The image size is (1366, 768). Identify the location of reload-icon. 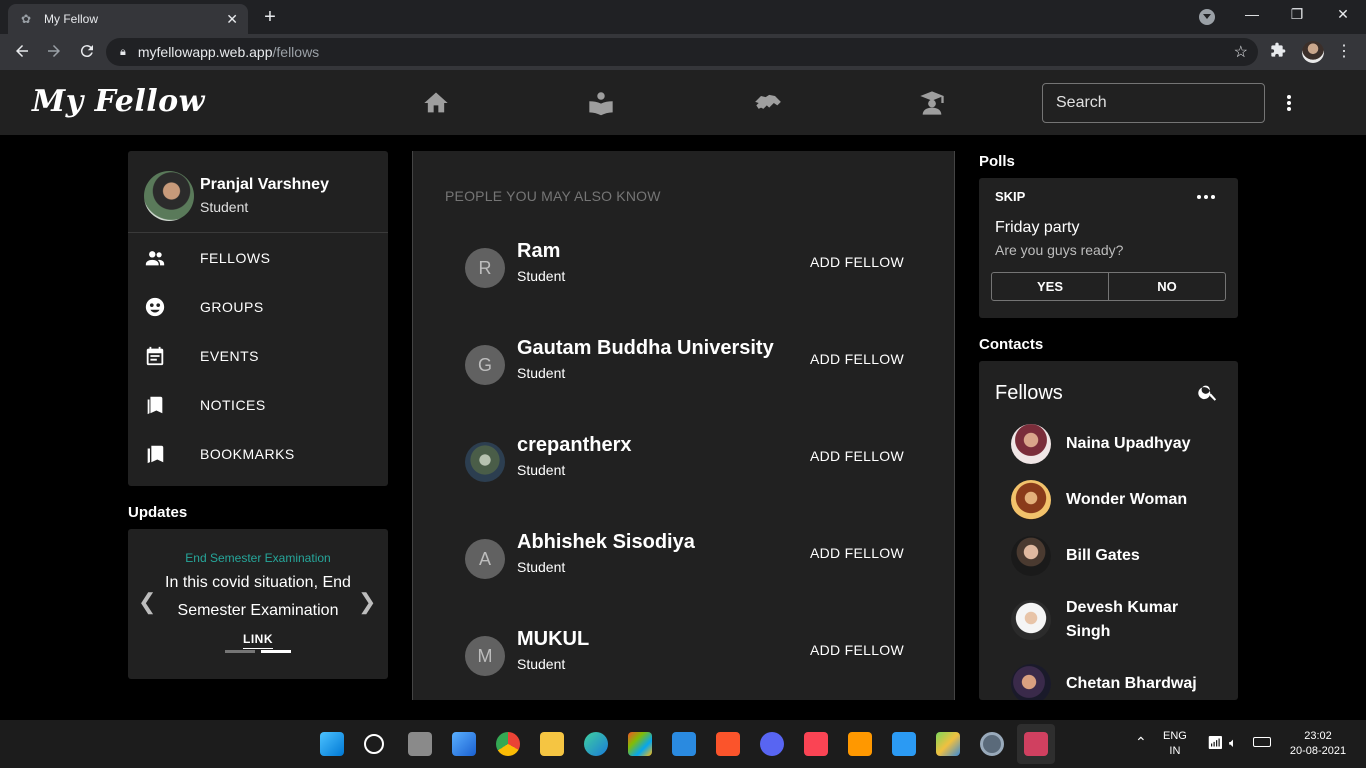
(87, 53).